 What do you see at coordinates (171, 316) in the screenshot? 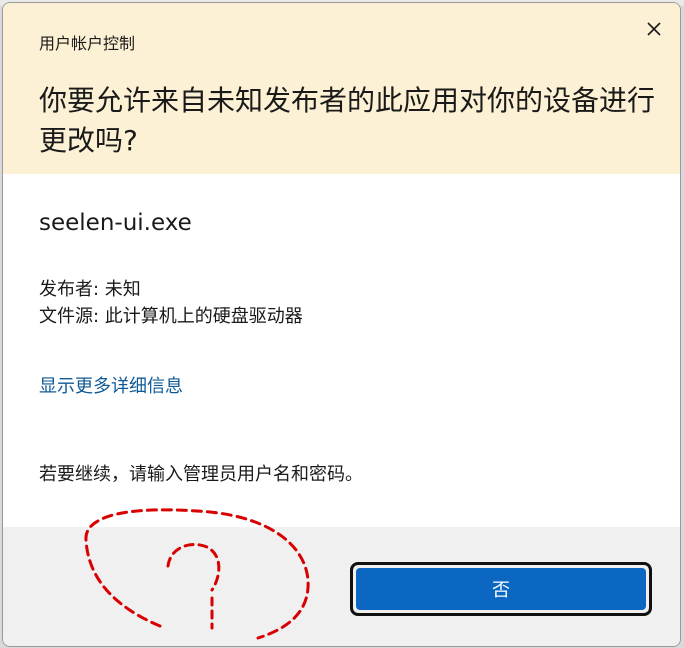
I see `file-source-info: 文件源: 此计算机上的硬盘驱动器` at bounding box center [171, 316].